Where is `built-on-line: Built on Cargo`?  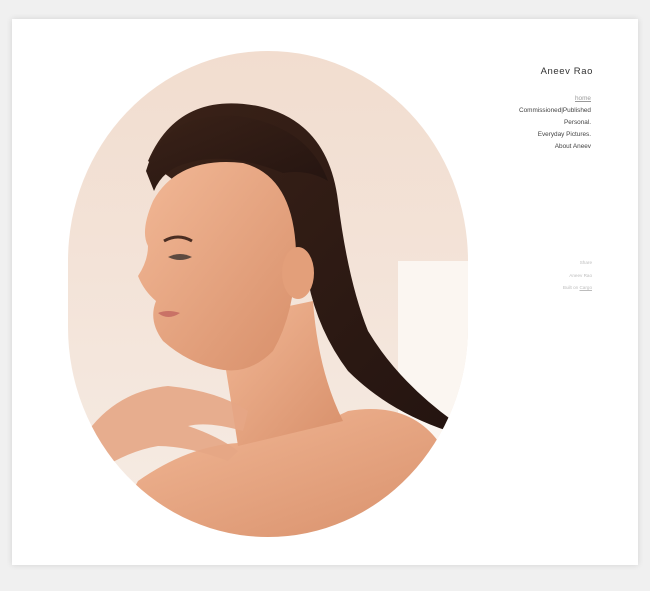
built-on-line: Built on Cargo is located at coordinates (577, 288).